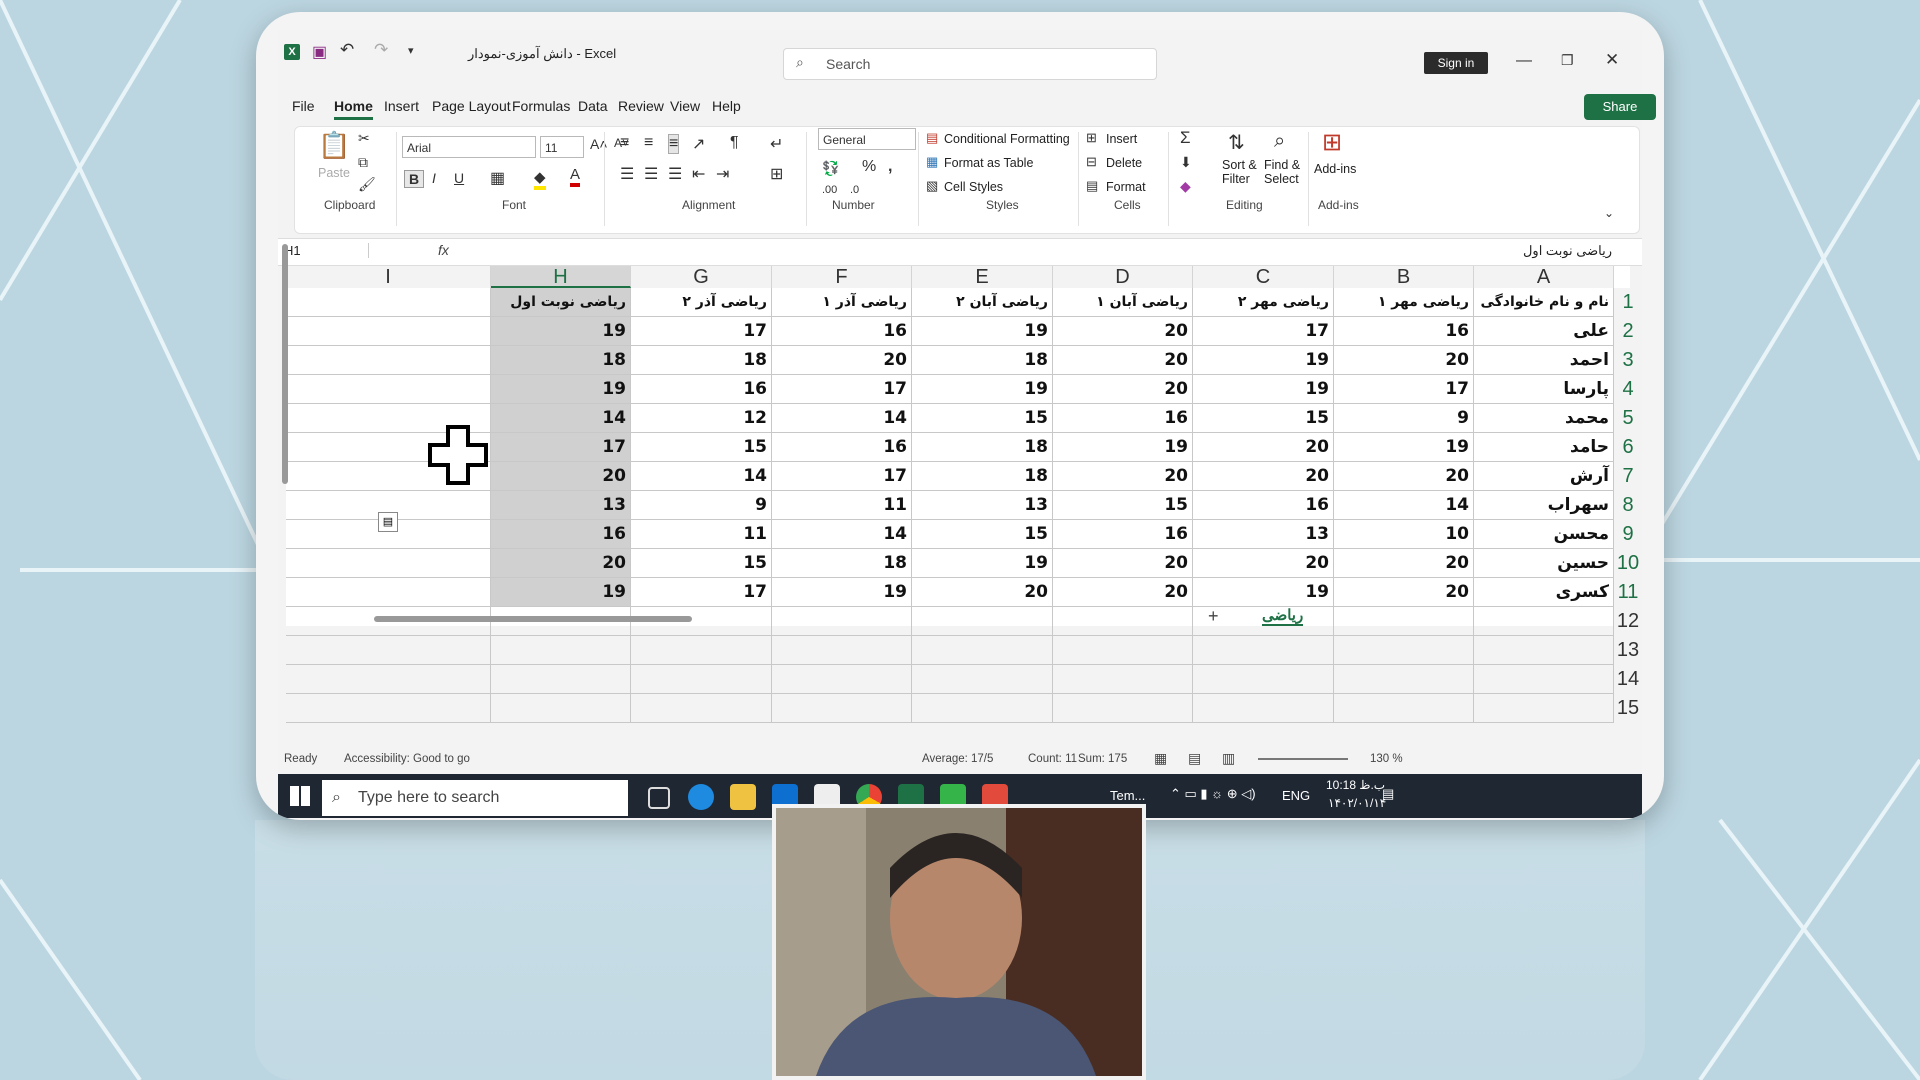 The height and width of the screenshot is (1080, 1920). I want to click on column-header: F, so click(842, 277).